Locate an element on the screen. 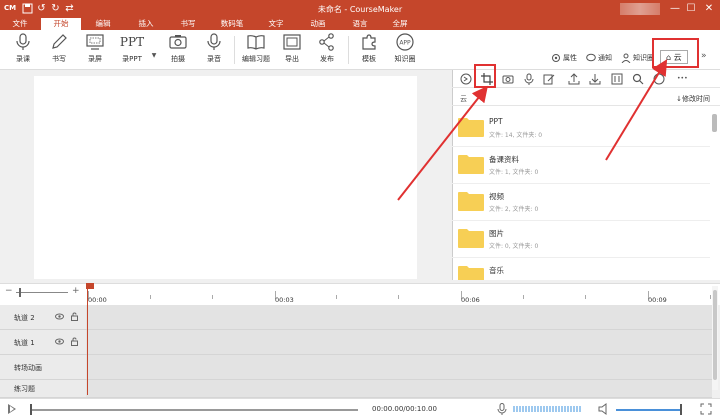 The image size is (720, 420). app-icon: APP is located at coordinates (405, 42).